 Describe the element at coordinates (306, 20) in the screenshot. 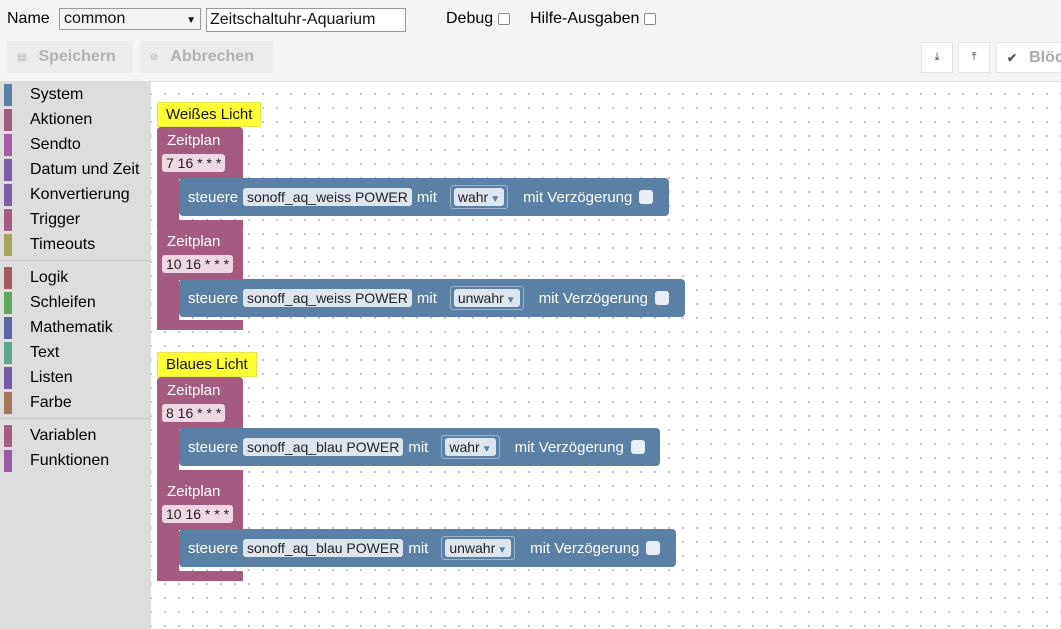

I see `script-name-input: Zeitschaltuhr-Aquarium` at that location.